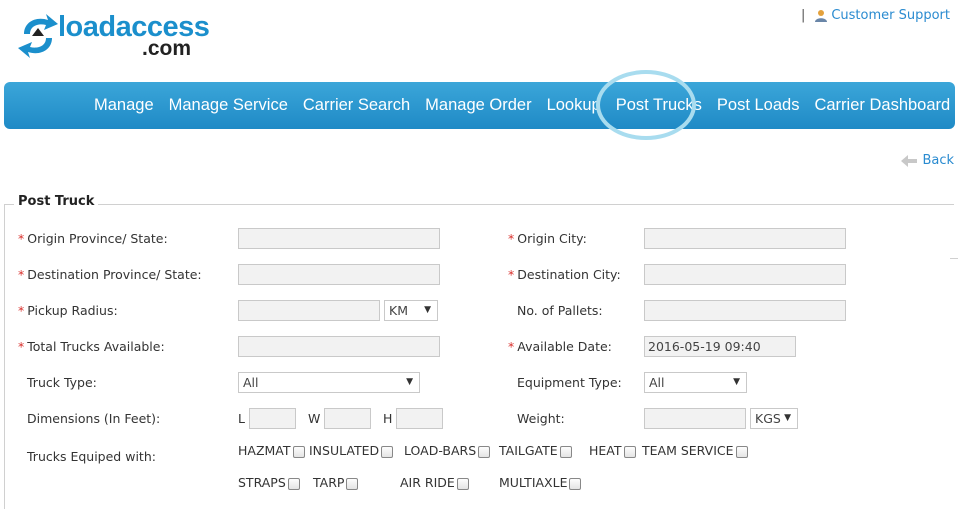 This screenshot has height=509, width=960. I want to click on available-date-input: 2016-05-19 09:40, so click(720, 346).